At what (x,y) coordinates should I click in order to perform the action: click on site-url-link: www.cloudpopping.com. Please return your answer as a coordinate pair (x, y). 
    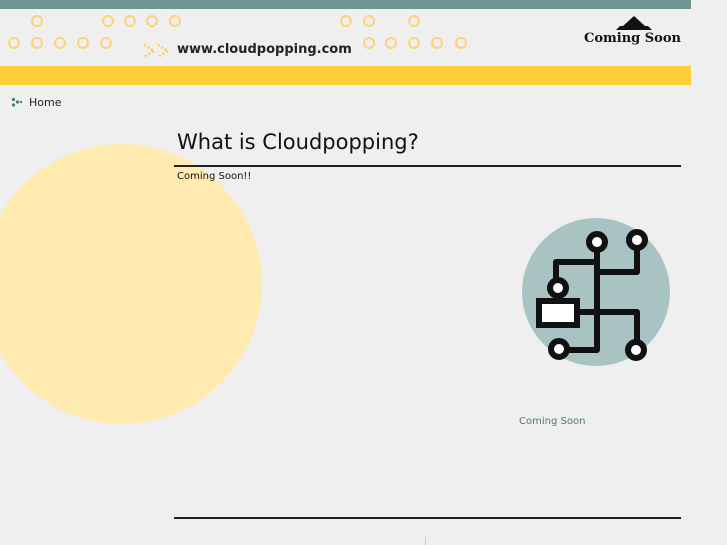
    Looking at the image, I should click on (264, 49).